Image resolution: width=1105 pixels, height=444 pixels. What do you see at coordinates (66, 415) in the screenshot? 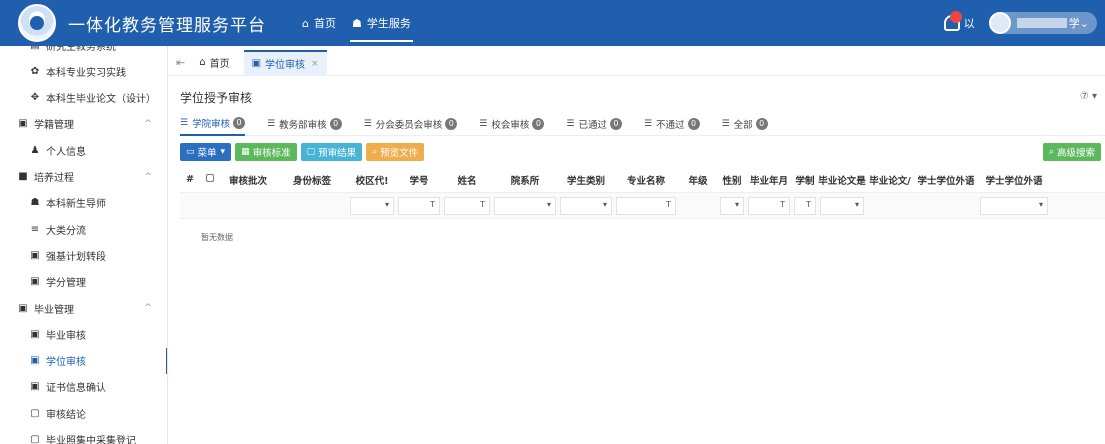
I see `sidebar-item-label: 审核结论` at bounding box center [66, 415].